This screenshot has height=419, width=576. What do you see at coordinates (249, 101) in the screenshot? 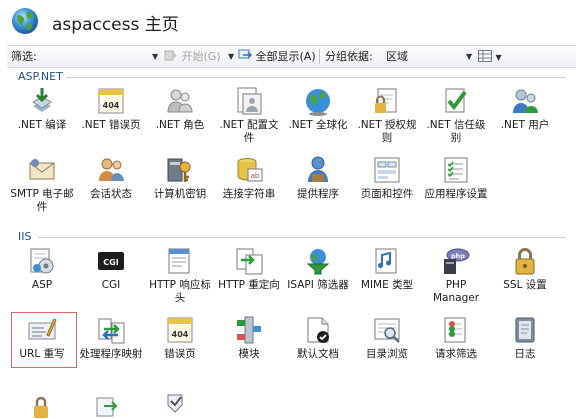
I see `profile-document-icon` at bounding box center [249, 101].